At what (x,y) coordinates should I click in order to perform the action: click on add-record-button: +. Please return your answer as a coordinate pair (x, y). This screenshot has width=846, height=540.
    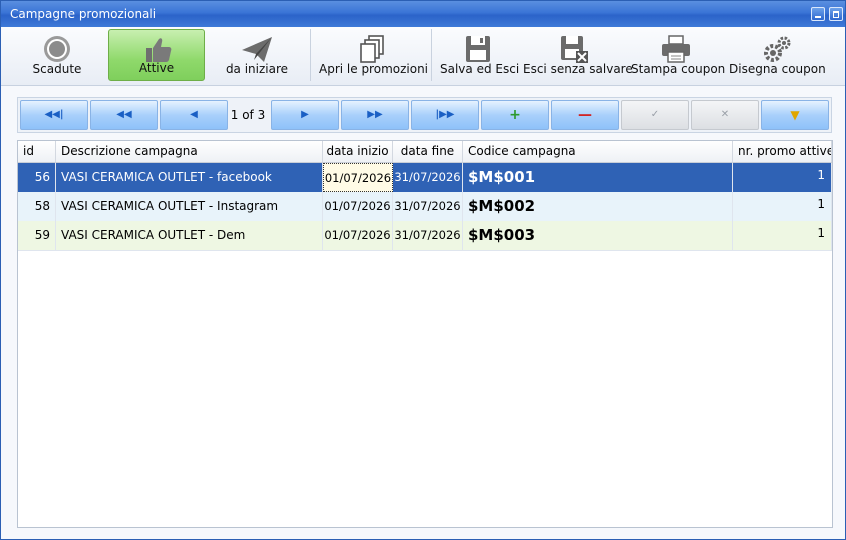
    Looking at the image, I should click on (515, 115).